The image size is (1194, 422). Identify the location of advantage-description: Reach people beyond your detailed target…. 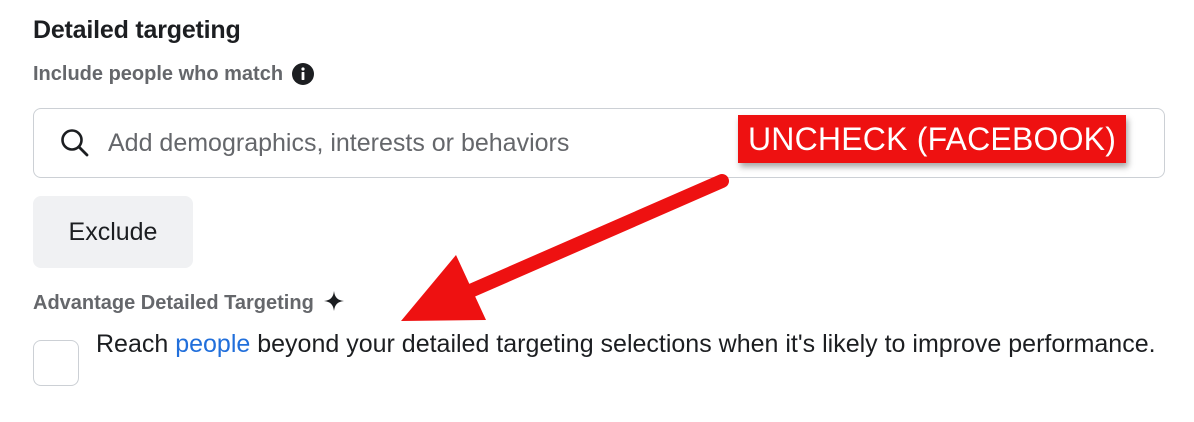
(626, 344).